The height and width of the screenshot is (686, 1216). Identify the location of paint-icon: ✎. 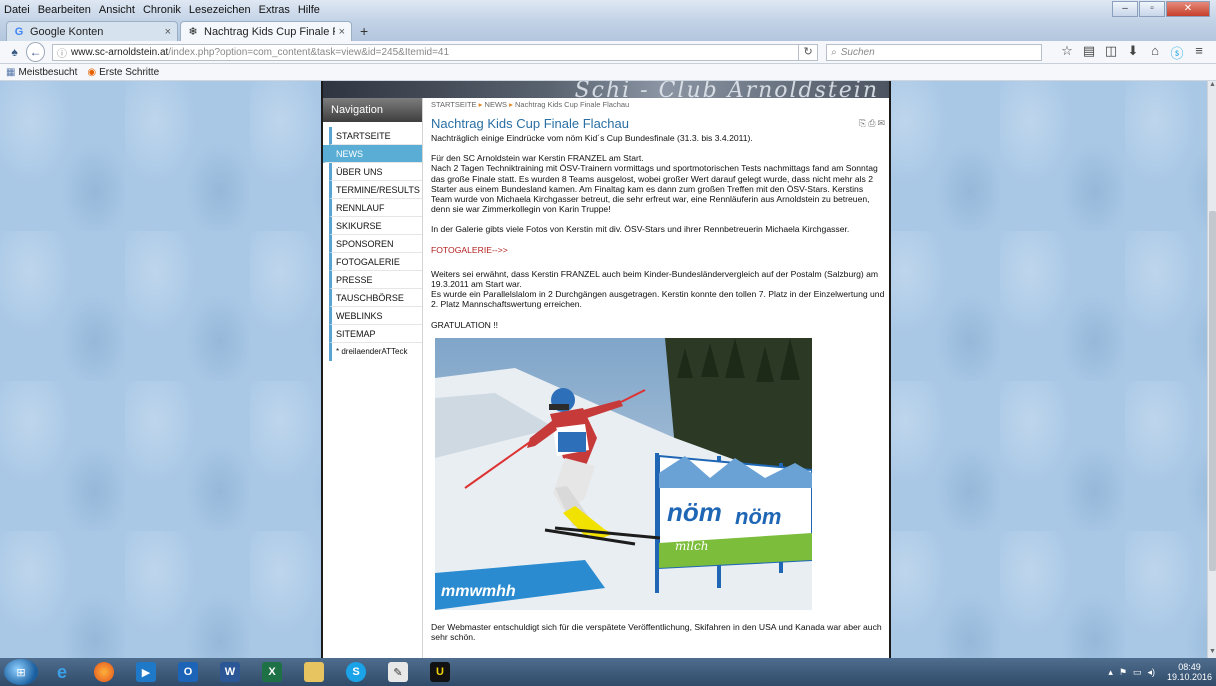
(398, 672).